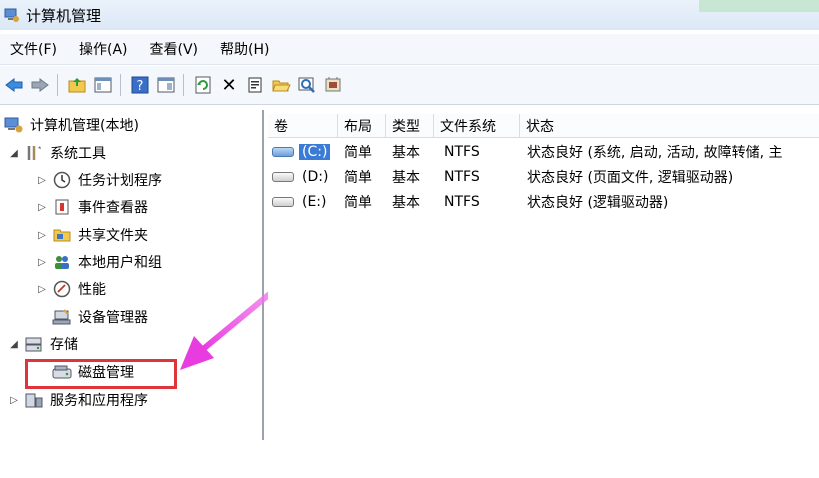 This screenshot has height=478, width=819. I want to click on volume-cell: (D:), so click(305, 177).